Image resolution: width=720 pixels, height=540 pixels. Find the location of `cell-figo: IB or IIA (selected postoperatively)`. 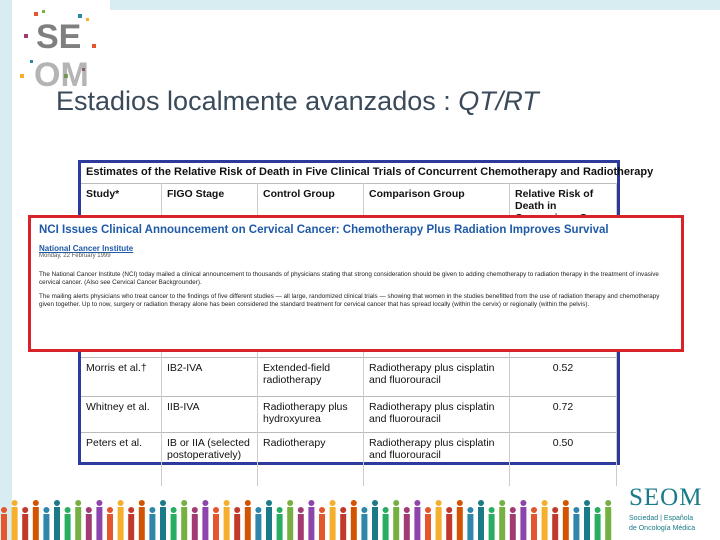

cell-figo: IB or IIA (selected postoperatively) is located at coordinates (209, 459).